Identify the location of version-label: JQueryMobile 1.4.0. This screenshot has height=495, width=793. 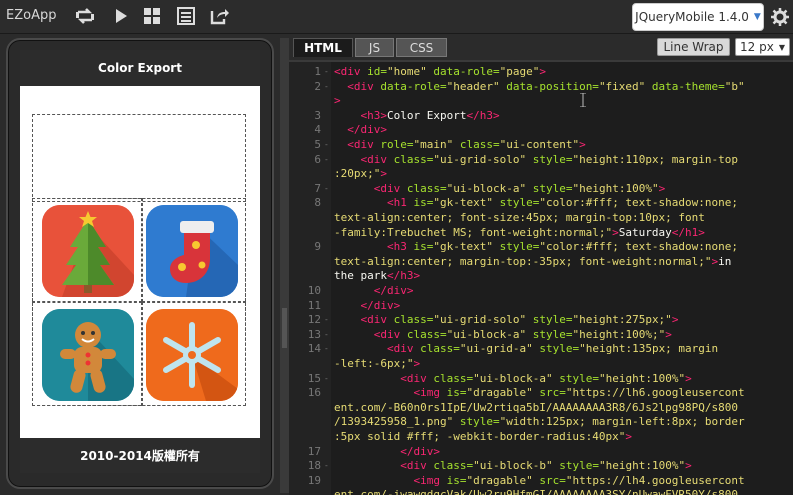
(692, 17).